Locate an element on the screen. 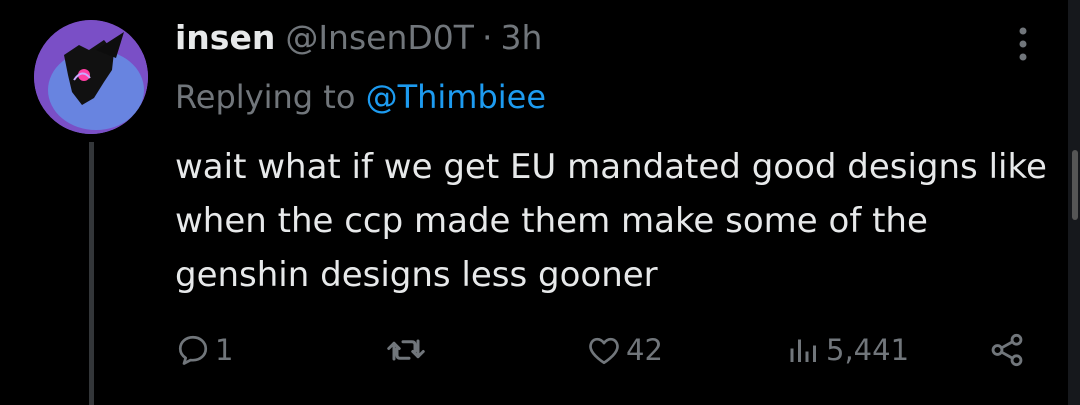  like-count: 42 is located at coordinates (644, 350).